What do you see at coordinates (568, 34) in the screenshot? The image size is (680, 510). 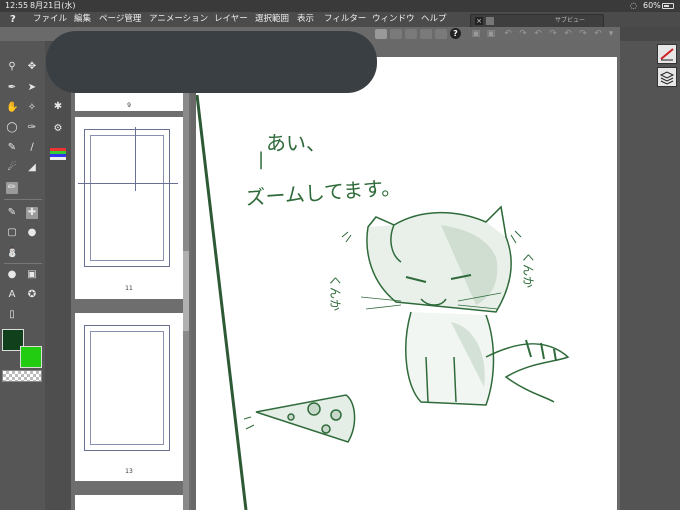 I see `undo-3-icon: ↶` at bounding box center [568, 34].